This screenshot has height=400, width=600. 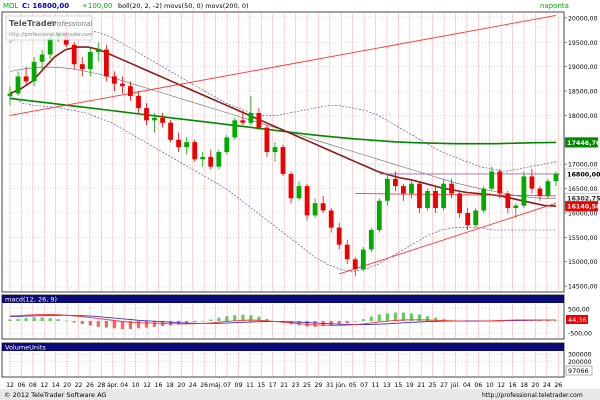 What do you see at coordinates (33, 385) in the screenshot?
I see `x-tick-label: 08` at bounding box center [33, 385].